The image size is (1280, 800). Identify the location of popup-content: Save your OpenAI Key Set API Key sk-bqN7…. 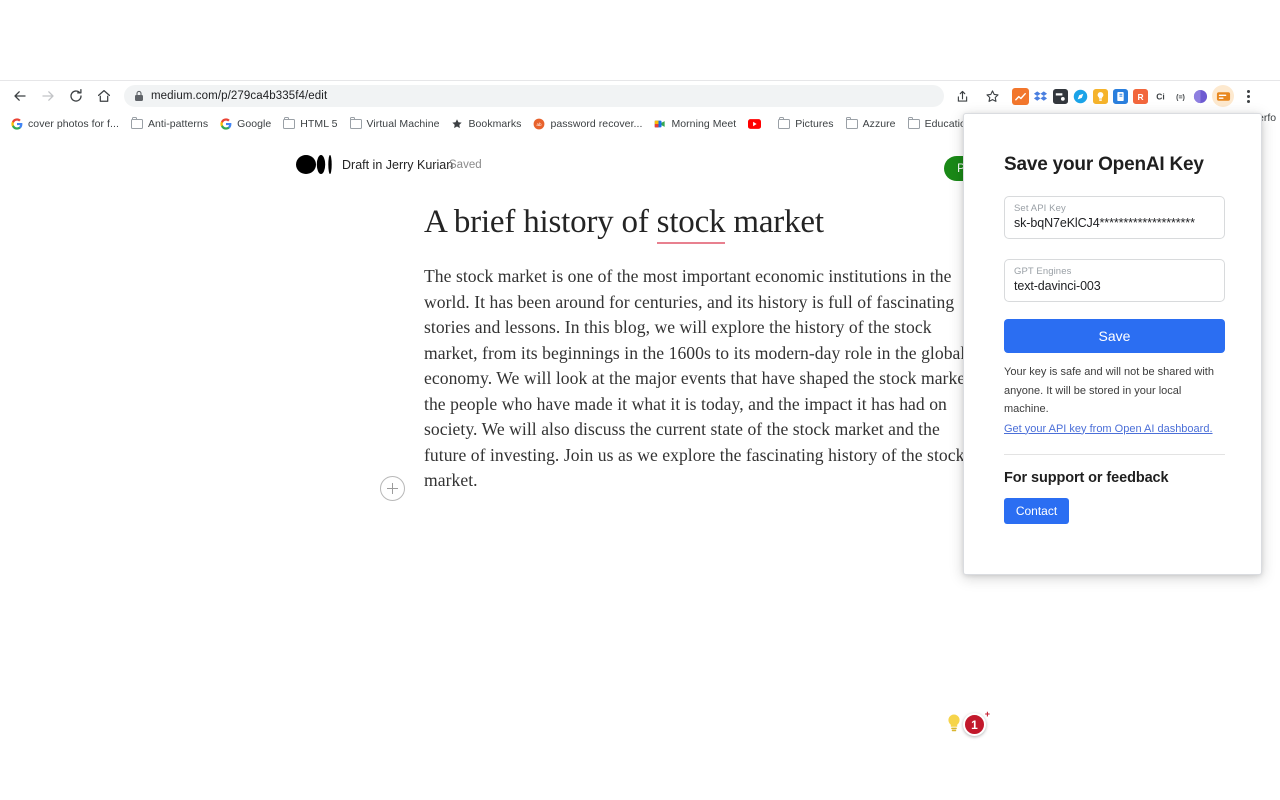
(1114, 319).